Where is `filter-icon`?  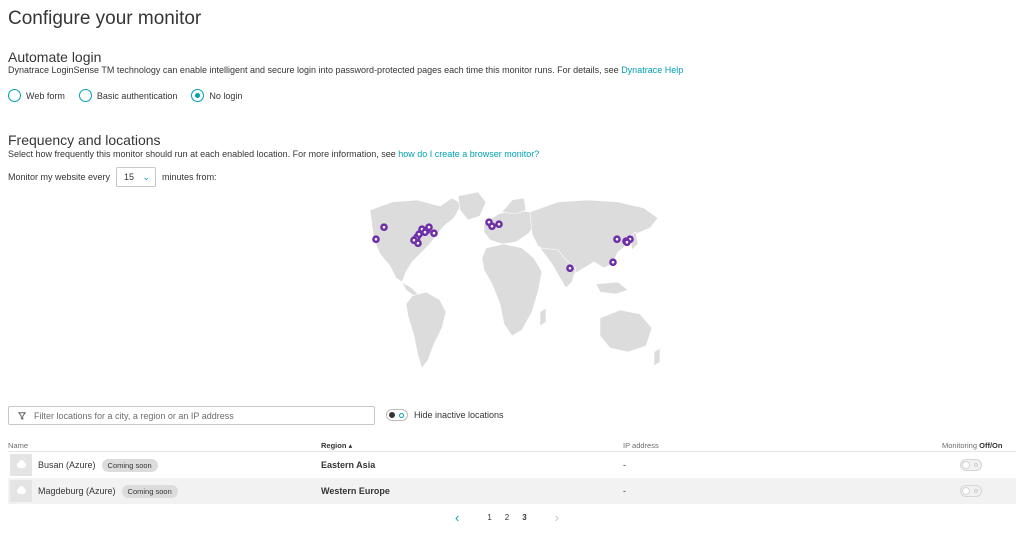
filter-icon is located at coordinates (22, 415).